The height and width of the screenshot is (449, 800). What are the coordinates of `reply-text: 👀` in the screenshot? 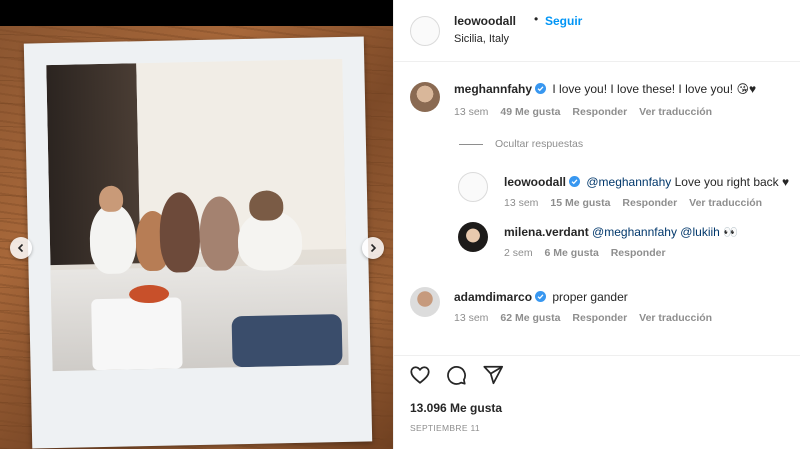 It's located at (731, 232).